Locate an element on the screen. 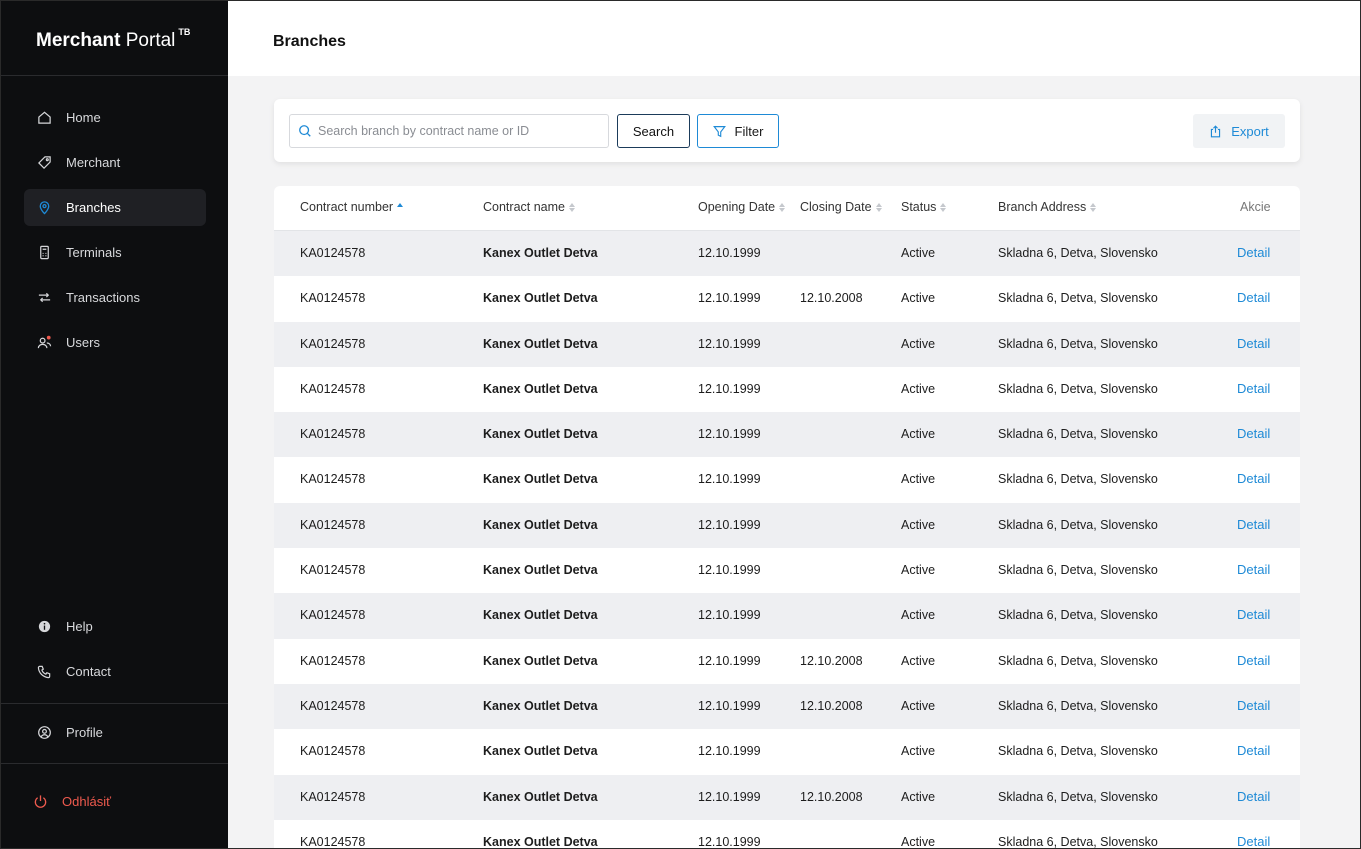  sidebar-item-branches: Branches is located at coordinates (115, 207).